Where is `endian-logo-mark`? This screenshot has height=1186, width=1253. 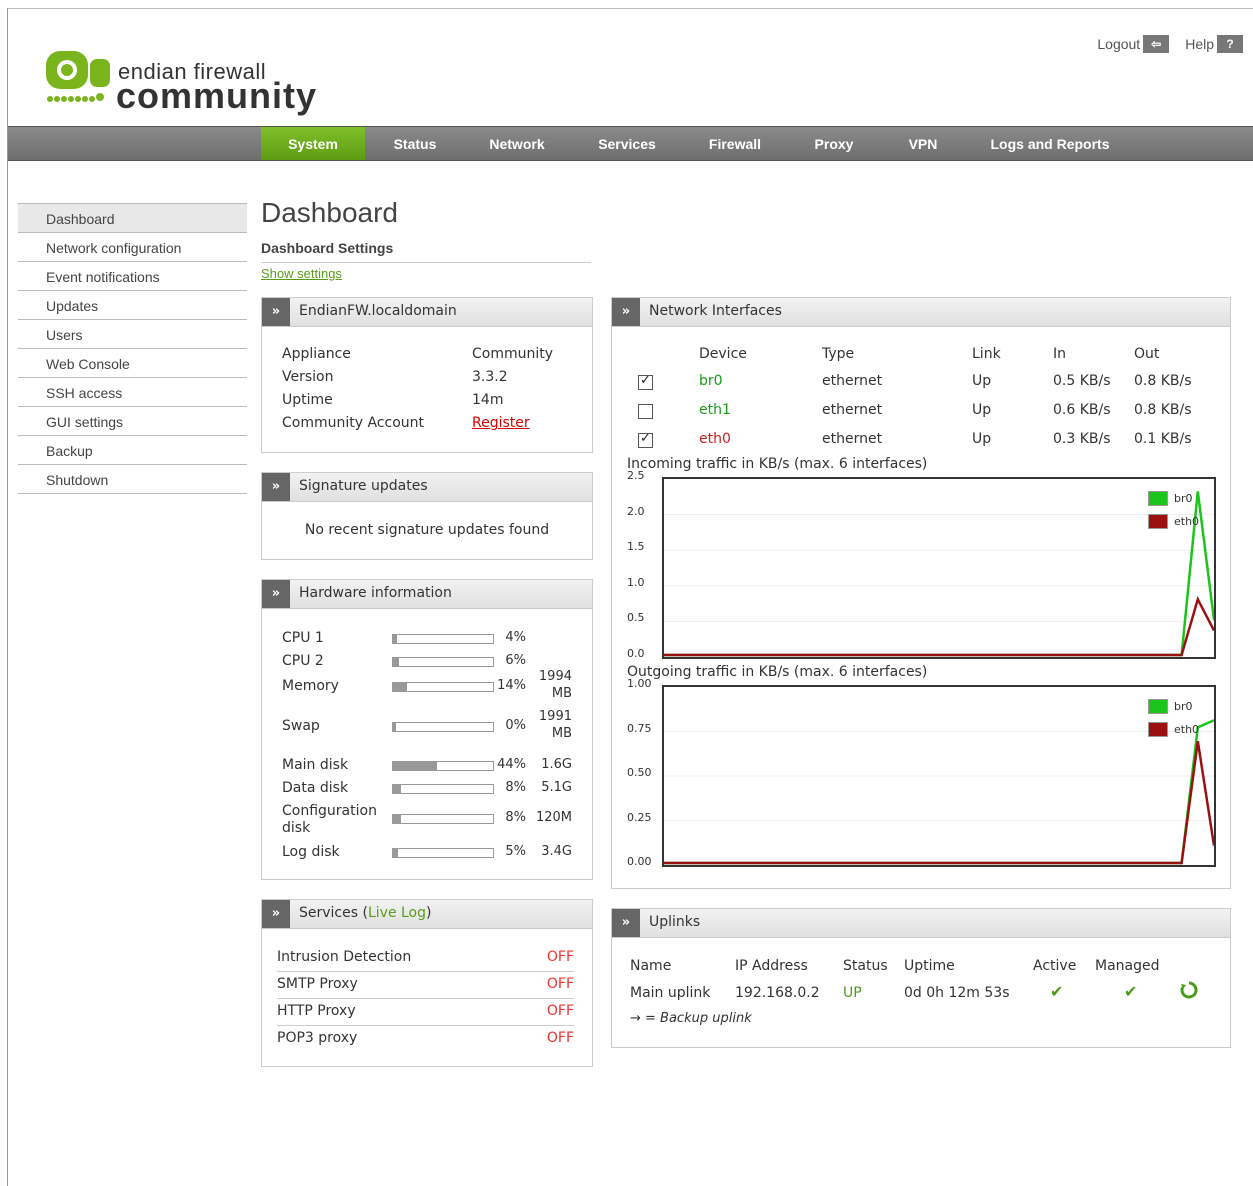 endian-logo-mark is located at coordinates (78, 76).